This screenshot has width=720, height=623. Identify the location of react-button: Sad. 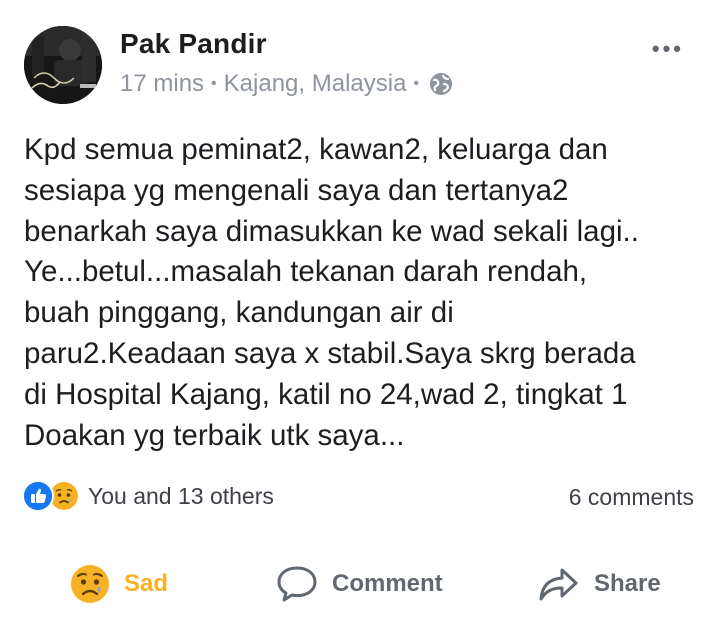
(119, 584).